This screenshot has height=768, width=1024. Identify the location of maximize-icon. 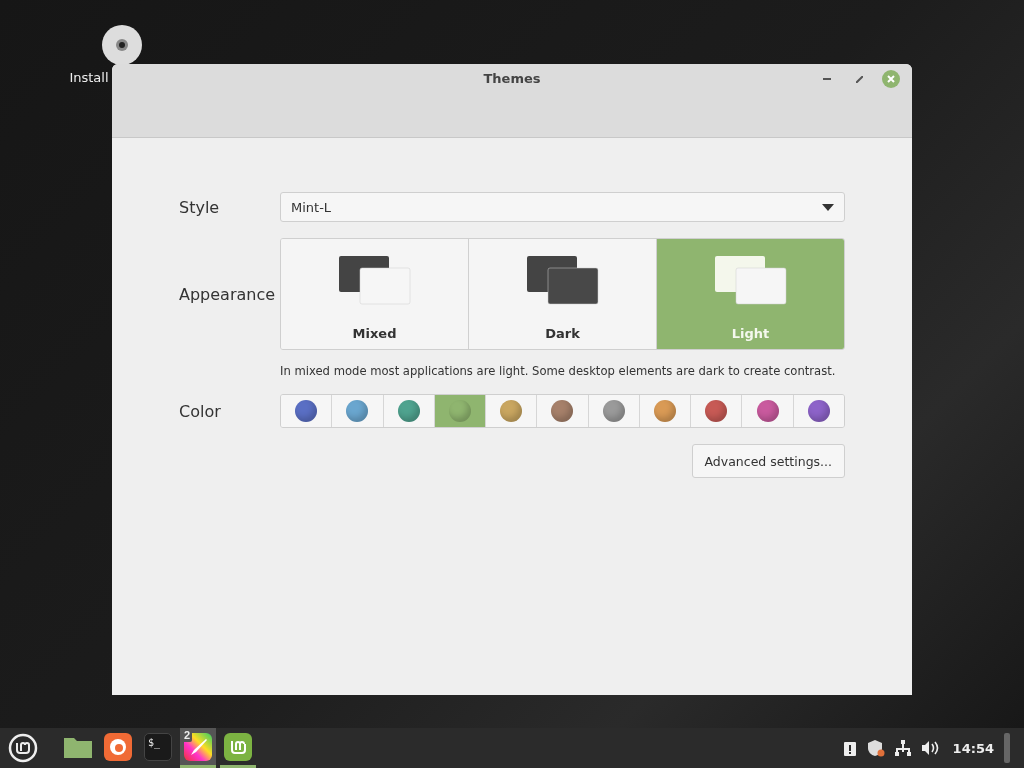
(859, 79).